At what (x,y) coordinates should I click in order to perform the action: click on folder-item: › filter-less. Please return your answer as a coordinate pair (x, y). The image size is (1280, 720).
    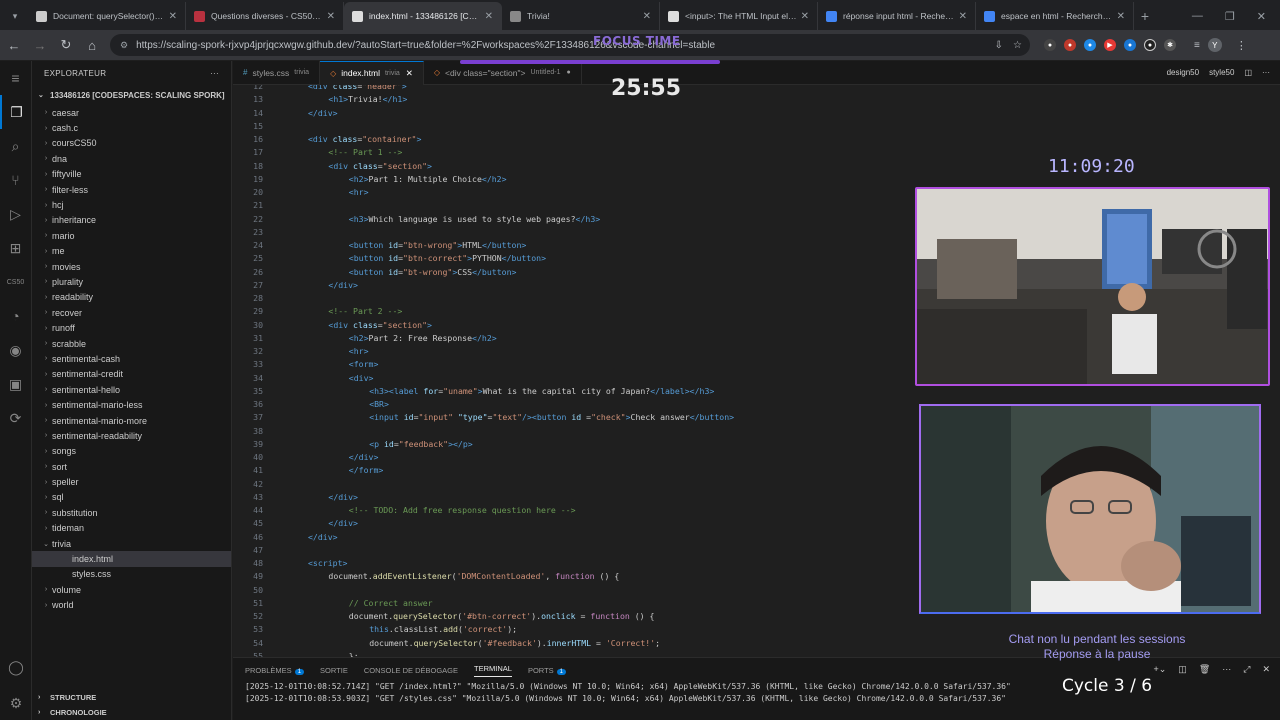
    Looking at the image, I should click on (131, 189).